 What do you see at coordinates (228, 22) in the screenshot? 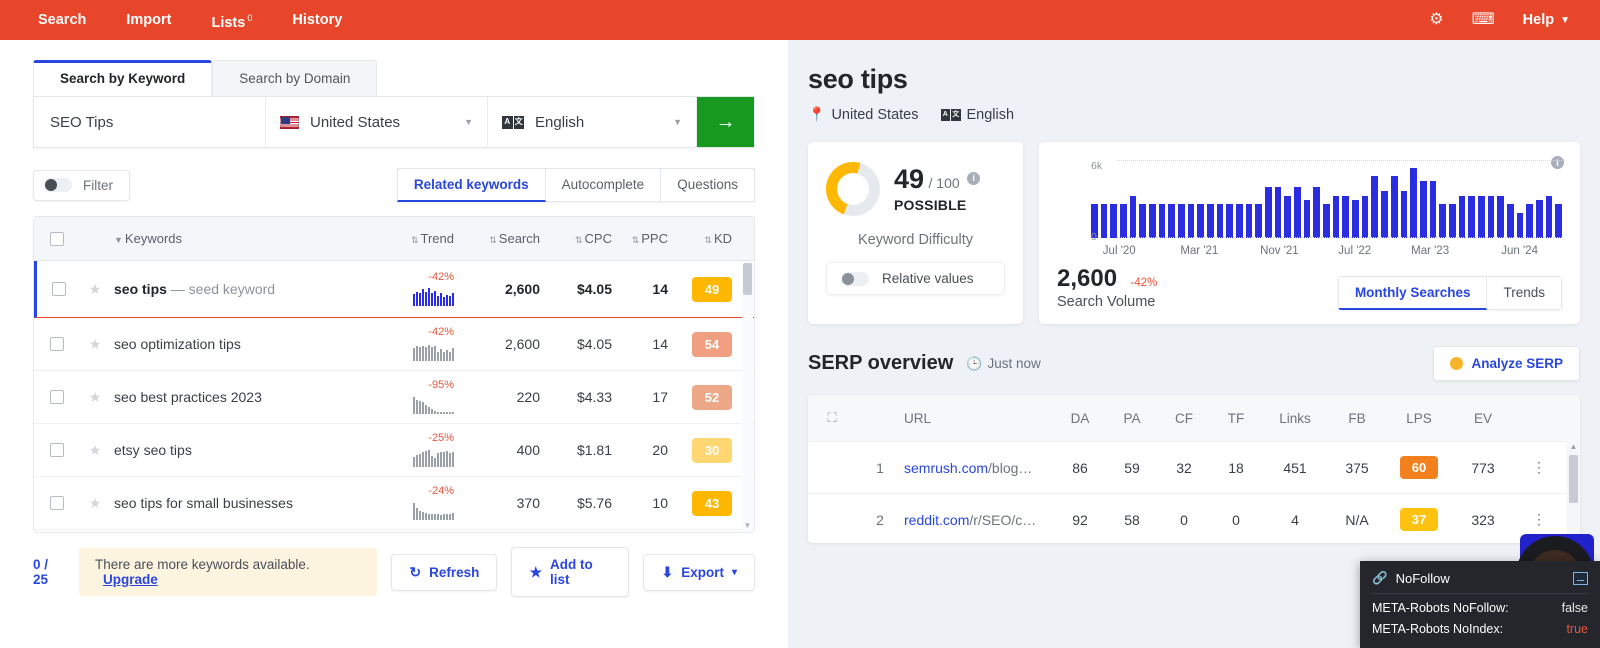
I see `nav-item-label: Lists` at bounding box center [228, 22].